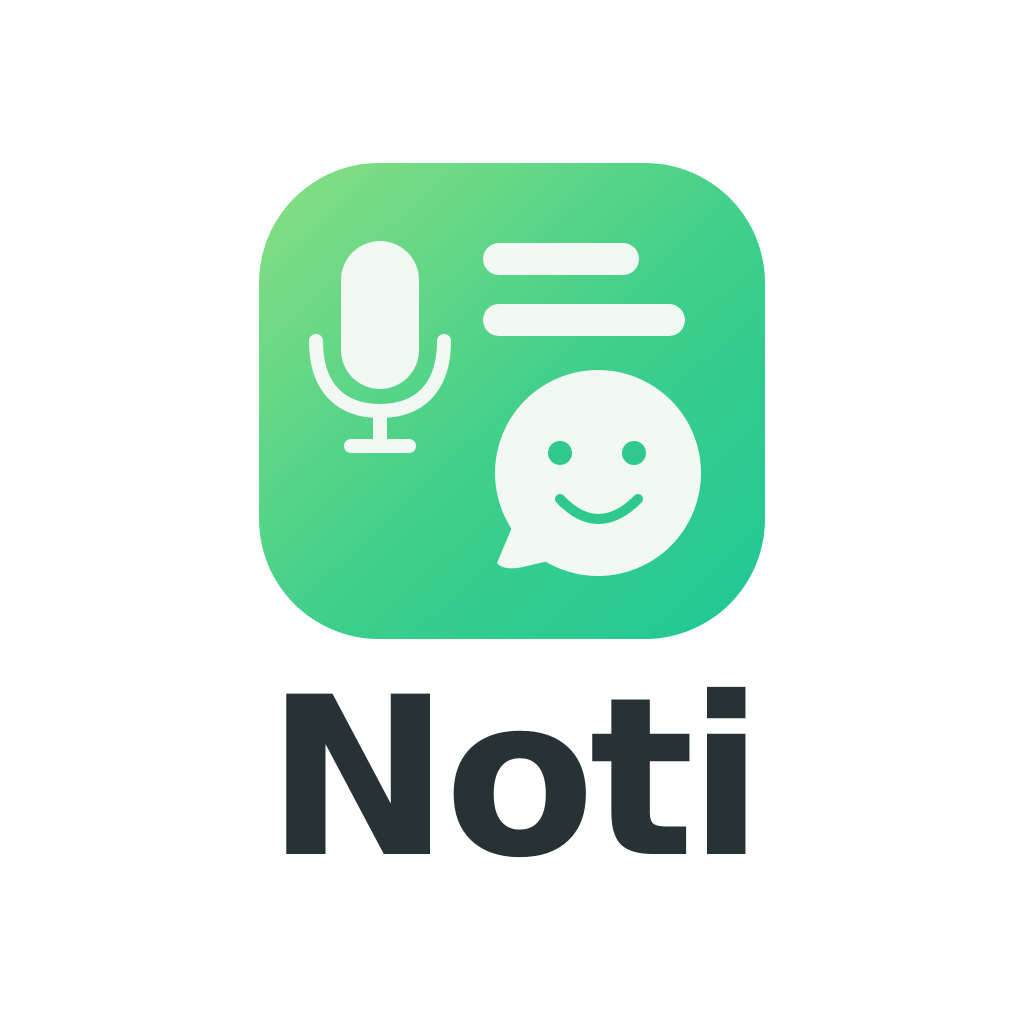 The image size is (1024, 1024). Describe the element at coordinates (515, 778) in the screenshot. I see `app-name: Noti` at that location.